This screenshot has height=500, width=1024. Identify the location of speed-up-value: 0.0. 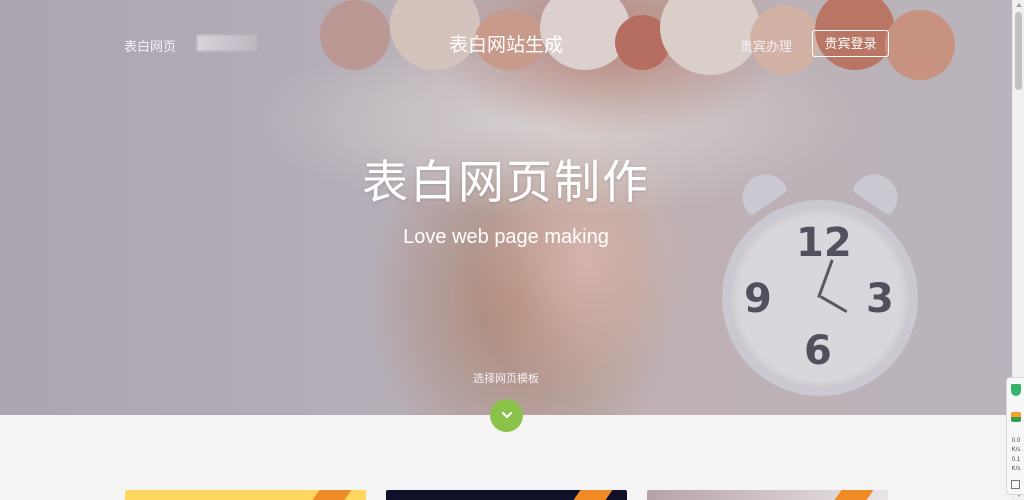
(1016, 441).